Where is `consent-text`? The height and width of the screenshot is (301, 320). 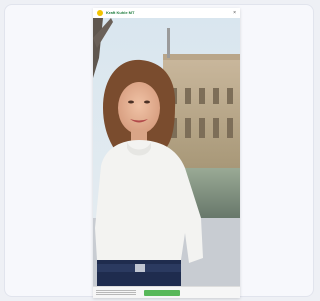
consent-text is located at coordinates (116, 292).